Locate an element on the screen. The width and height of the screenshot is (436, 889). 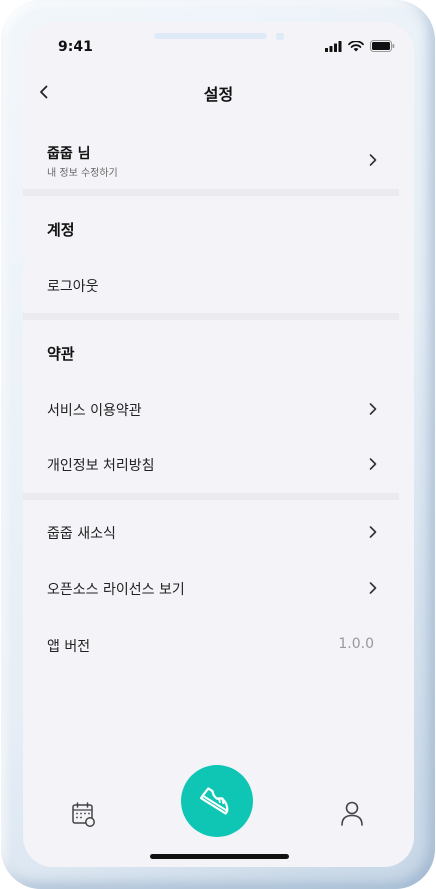
user-icon is located at coordinates (352, 813).